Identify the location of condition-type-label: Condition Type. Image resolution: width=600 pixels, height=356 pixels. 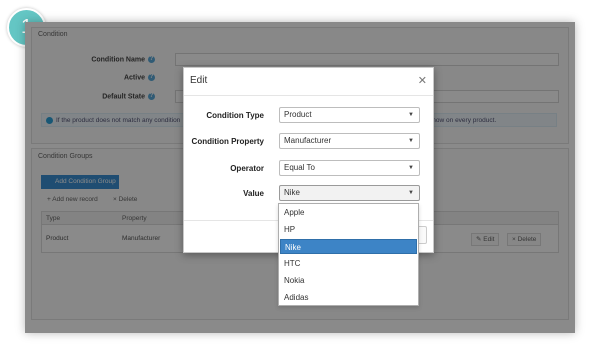
(235, 115).